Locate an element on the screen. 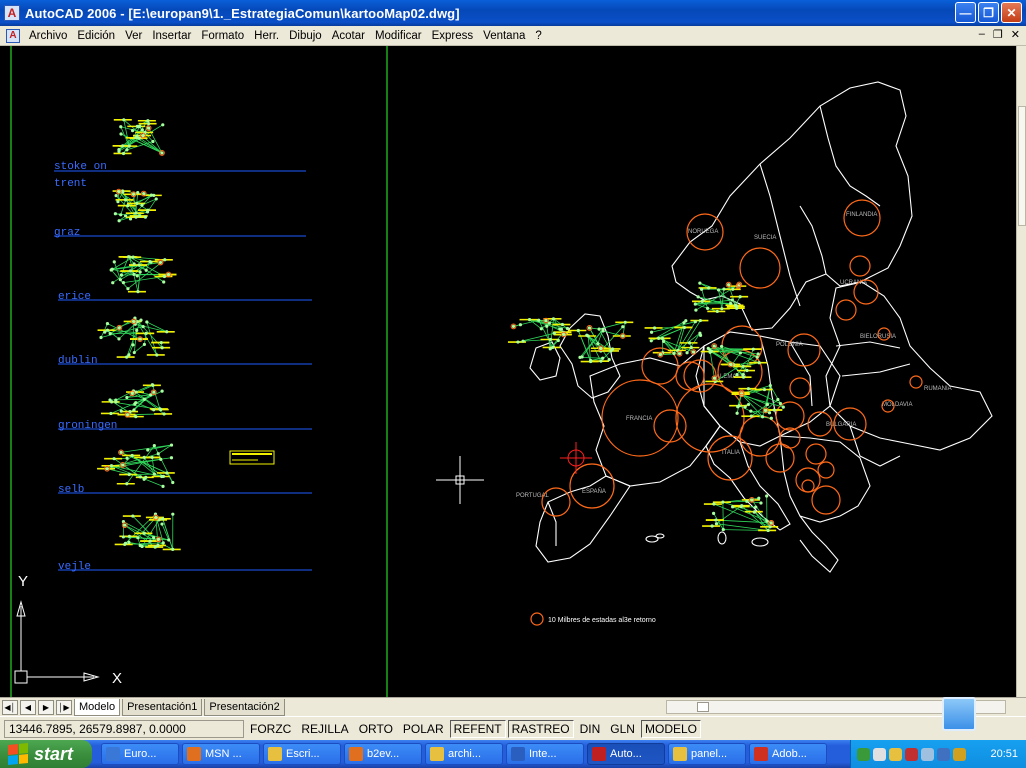 The image size is (1026, 768). antivirus-icon is located at coordinates (911, 754).